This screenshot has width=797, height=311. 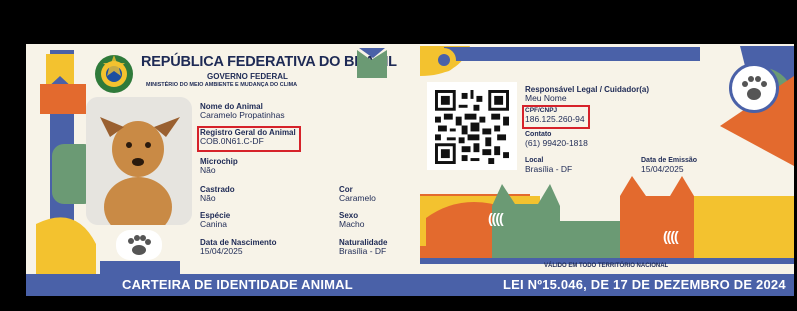 What do you see at coordinates (66, 246) in the screenshot?
I see `left-yellow-wave` at bounding box center [66, 246].